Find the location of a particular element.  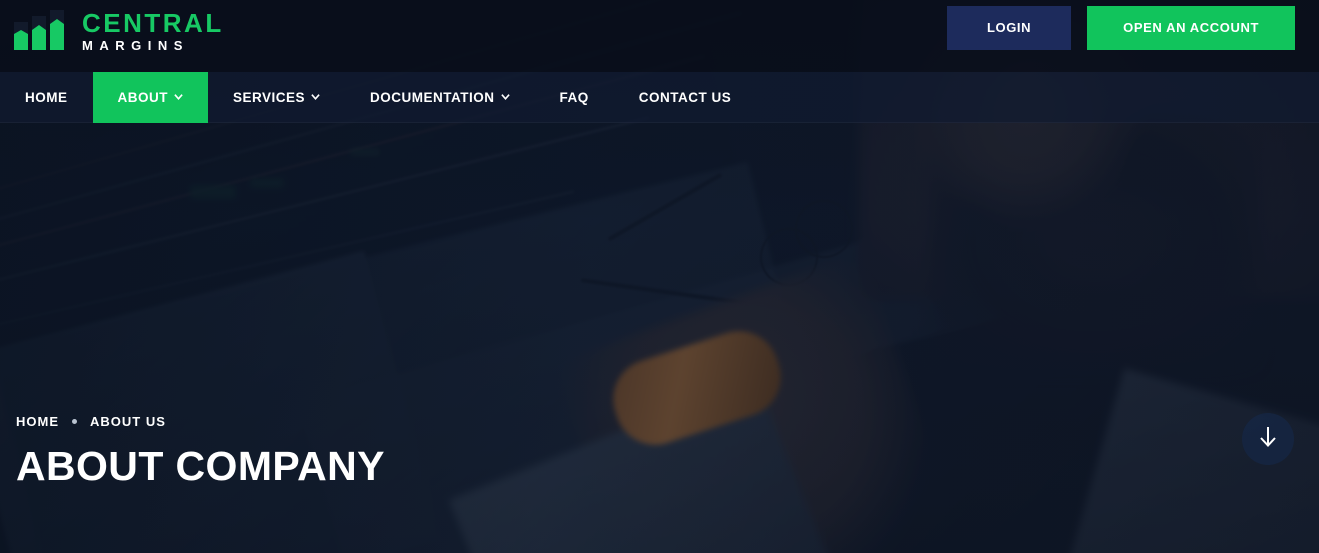

page-title: ABOUT COMPANY is located at coordinates (200, 466).